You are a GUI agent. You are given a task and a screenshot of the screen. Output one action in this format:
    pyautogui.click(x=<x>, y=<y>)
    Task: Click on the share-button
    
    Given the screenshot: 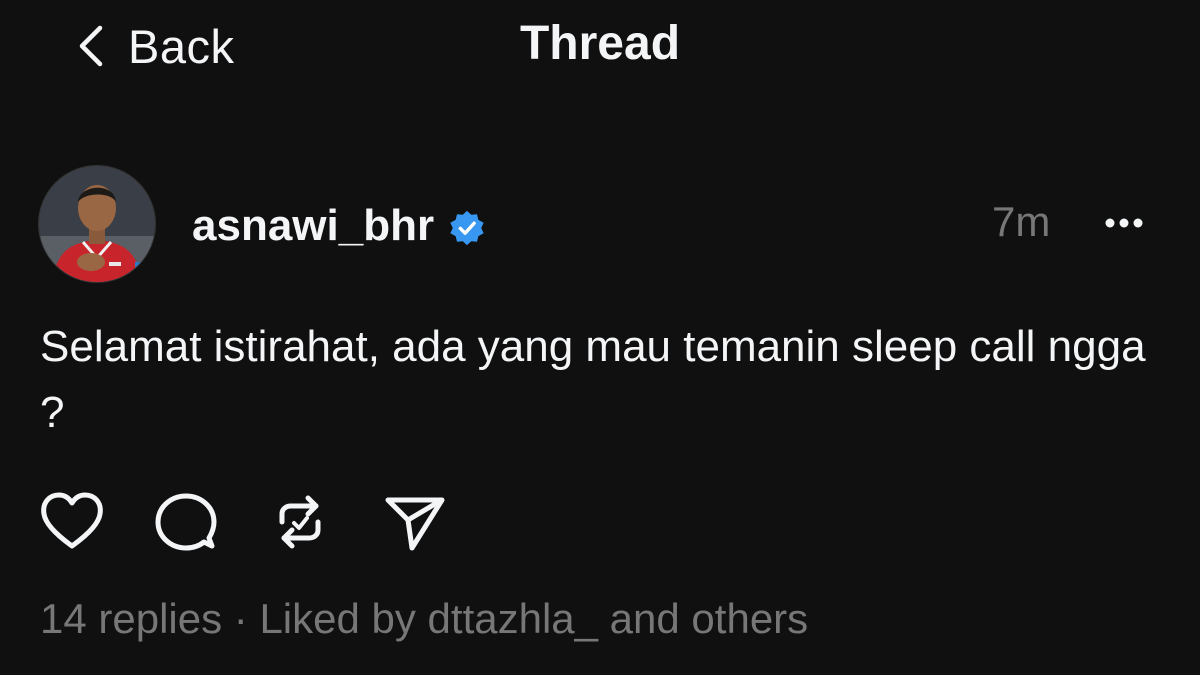 What is the action you would take?
    pyautogui.click(x=414, y=522)
    